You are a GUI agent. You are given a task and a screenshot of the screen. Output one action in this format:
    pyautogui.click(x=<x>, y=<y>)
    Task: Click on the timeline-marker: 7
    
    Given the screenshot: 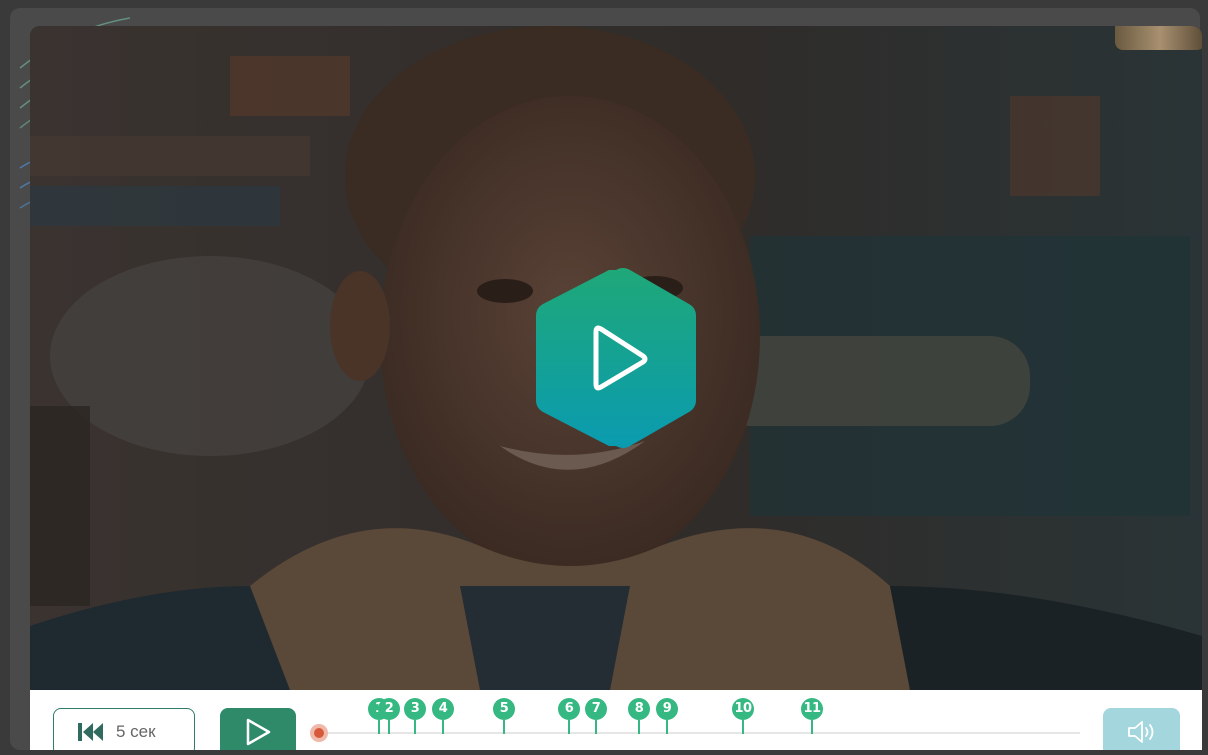 What is the action you would take?
    pyautogui.click(x=596, y=716)
    